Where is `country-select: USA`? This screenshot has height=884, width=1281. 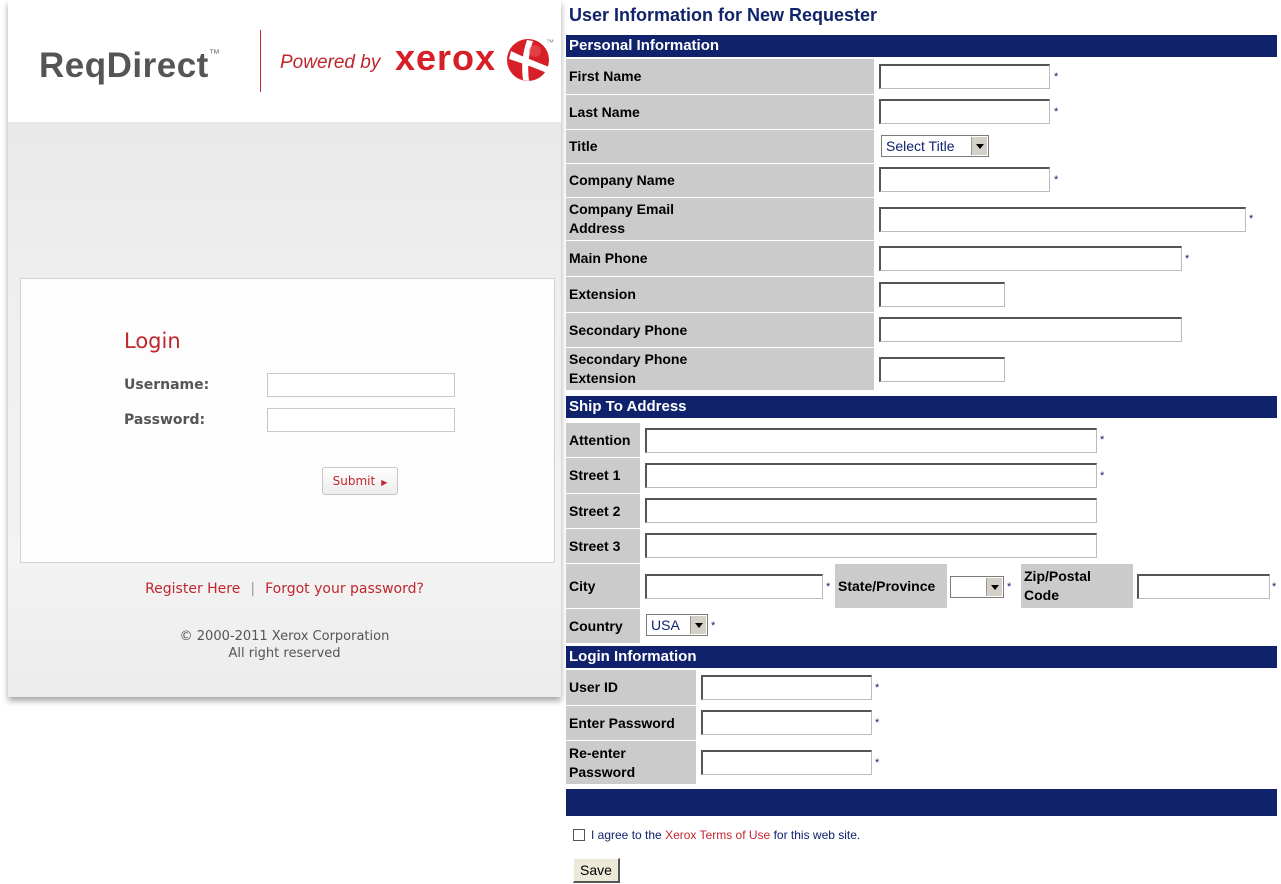
country-select: USA is located at coordinates (677, 625).